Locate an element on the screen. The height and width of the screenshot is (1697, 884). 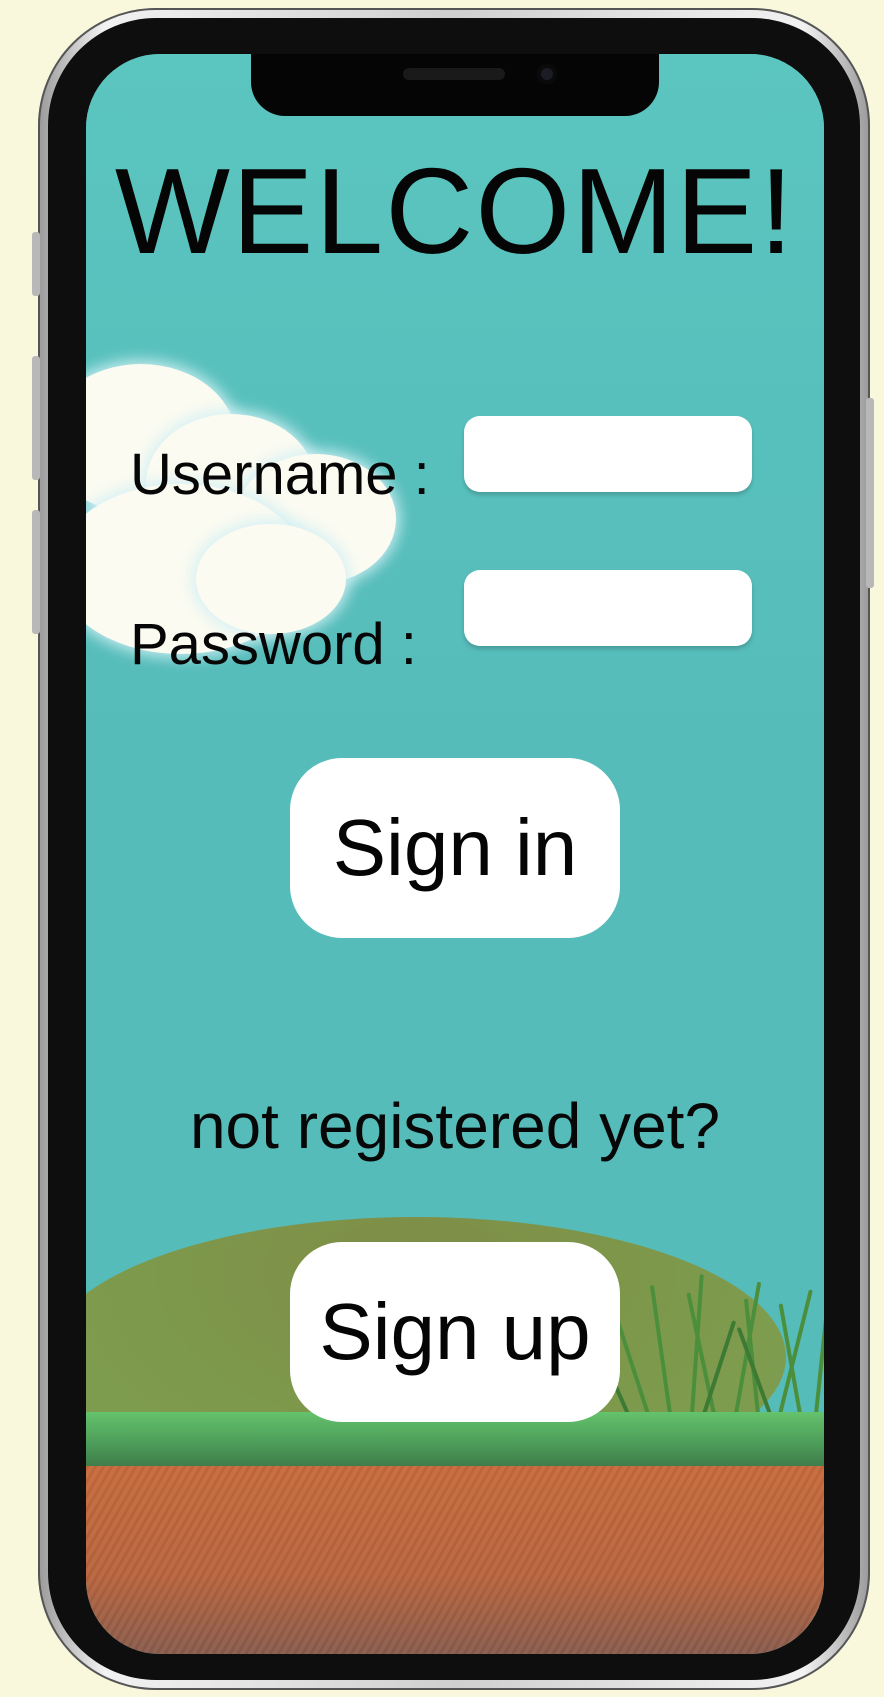
username-label: Username : is located at coordinates (280, 474).